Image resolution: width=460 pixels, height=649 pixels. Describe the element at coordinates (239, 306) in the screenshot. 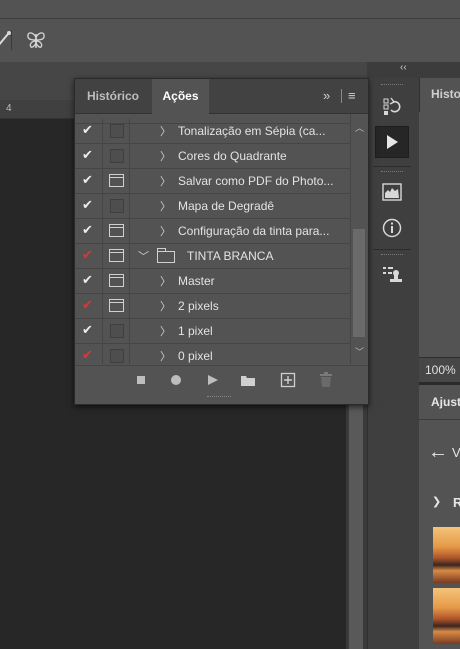

I see `action-name-cell: 〉 2 pixels` at that location.